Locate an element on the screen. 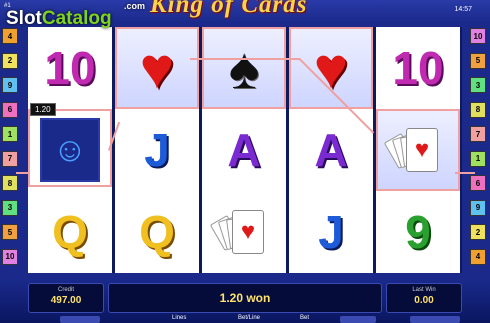  reel-1-row-1: 10 is located at coordinates (70, 68).